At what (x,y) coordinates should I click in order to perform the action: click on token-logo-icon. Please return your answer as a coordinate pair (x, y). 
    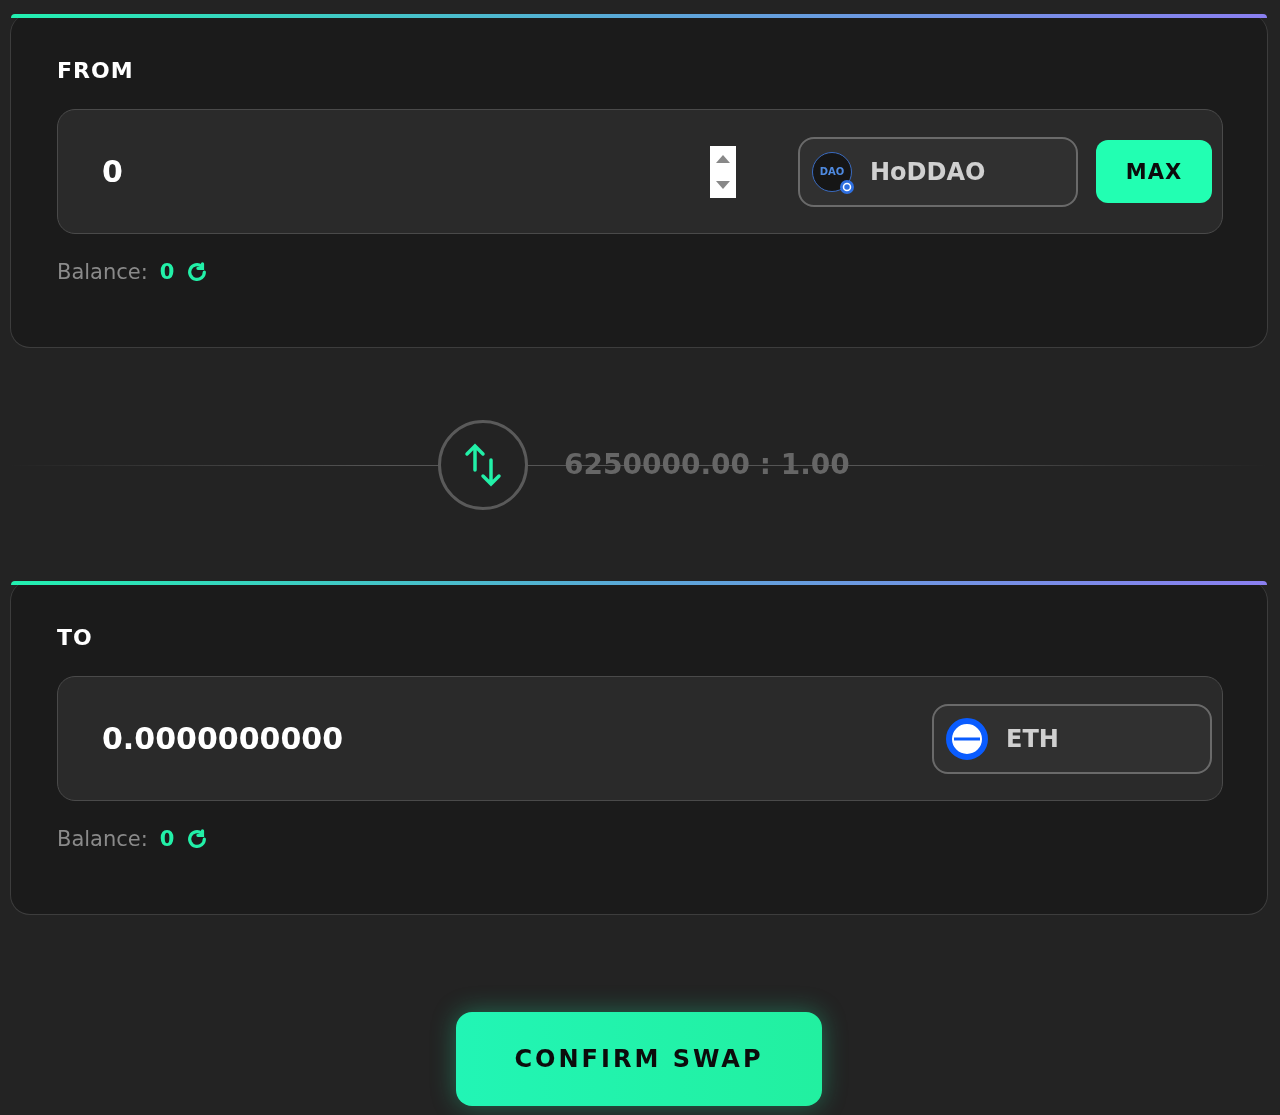
    Looking at the image, I should click on (967, 738).